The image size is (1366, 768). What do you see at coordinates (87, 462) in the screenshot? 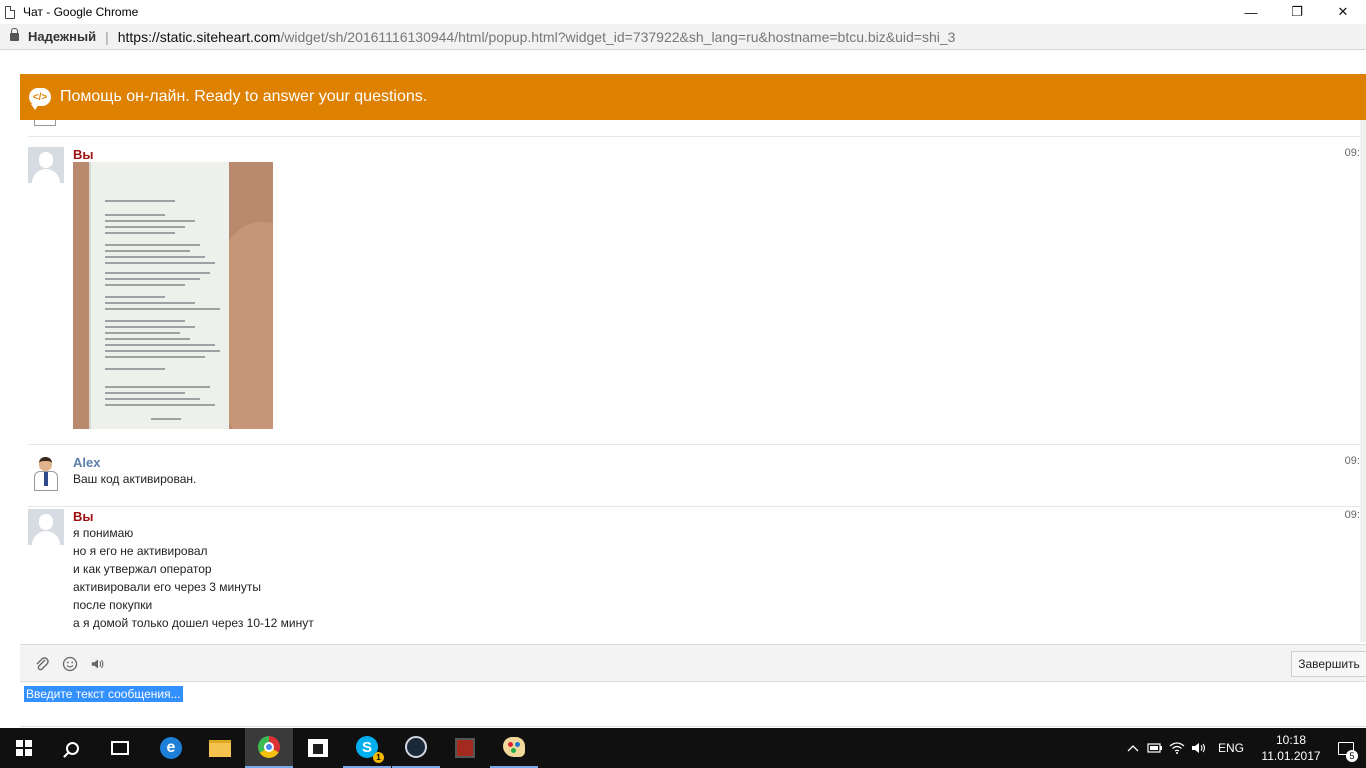
I see `message-author: Alex` at bounding box center [87, 462].